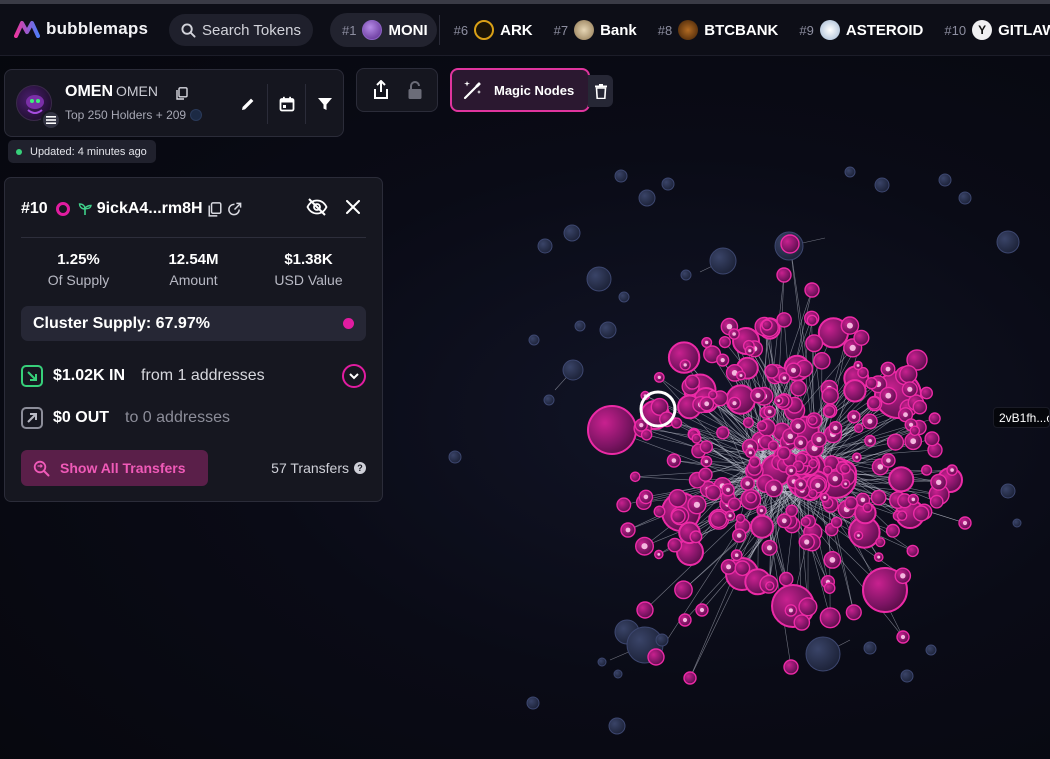  I want to click on wallet-address: 9ickA4...rm8H, so click(150, 209).